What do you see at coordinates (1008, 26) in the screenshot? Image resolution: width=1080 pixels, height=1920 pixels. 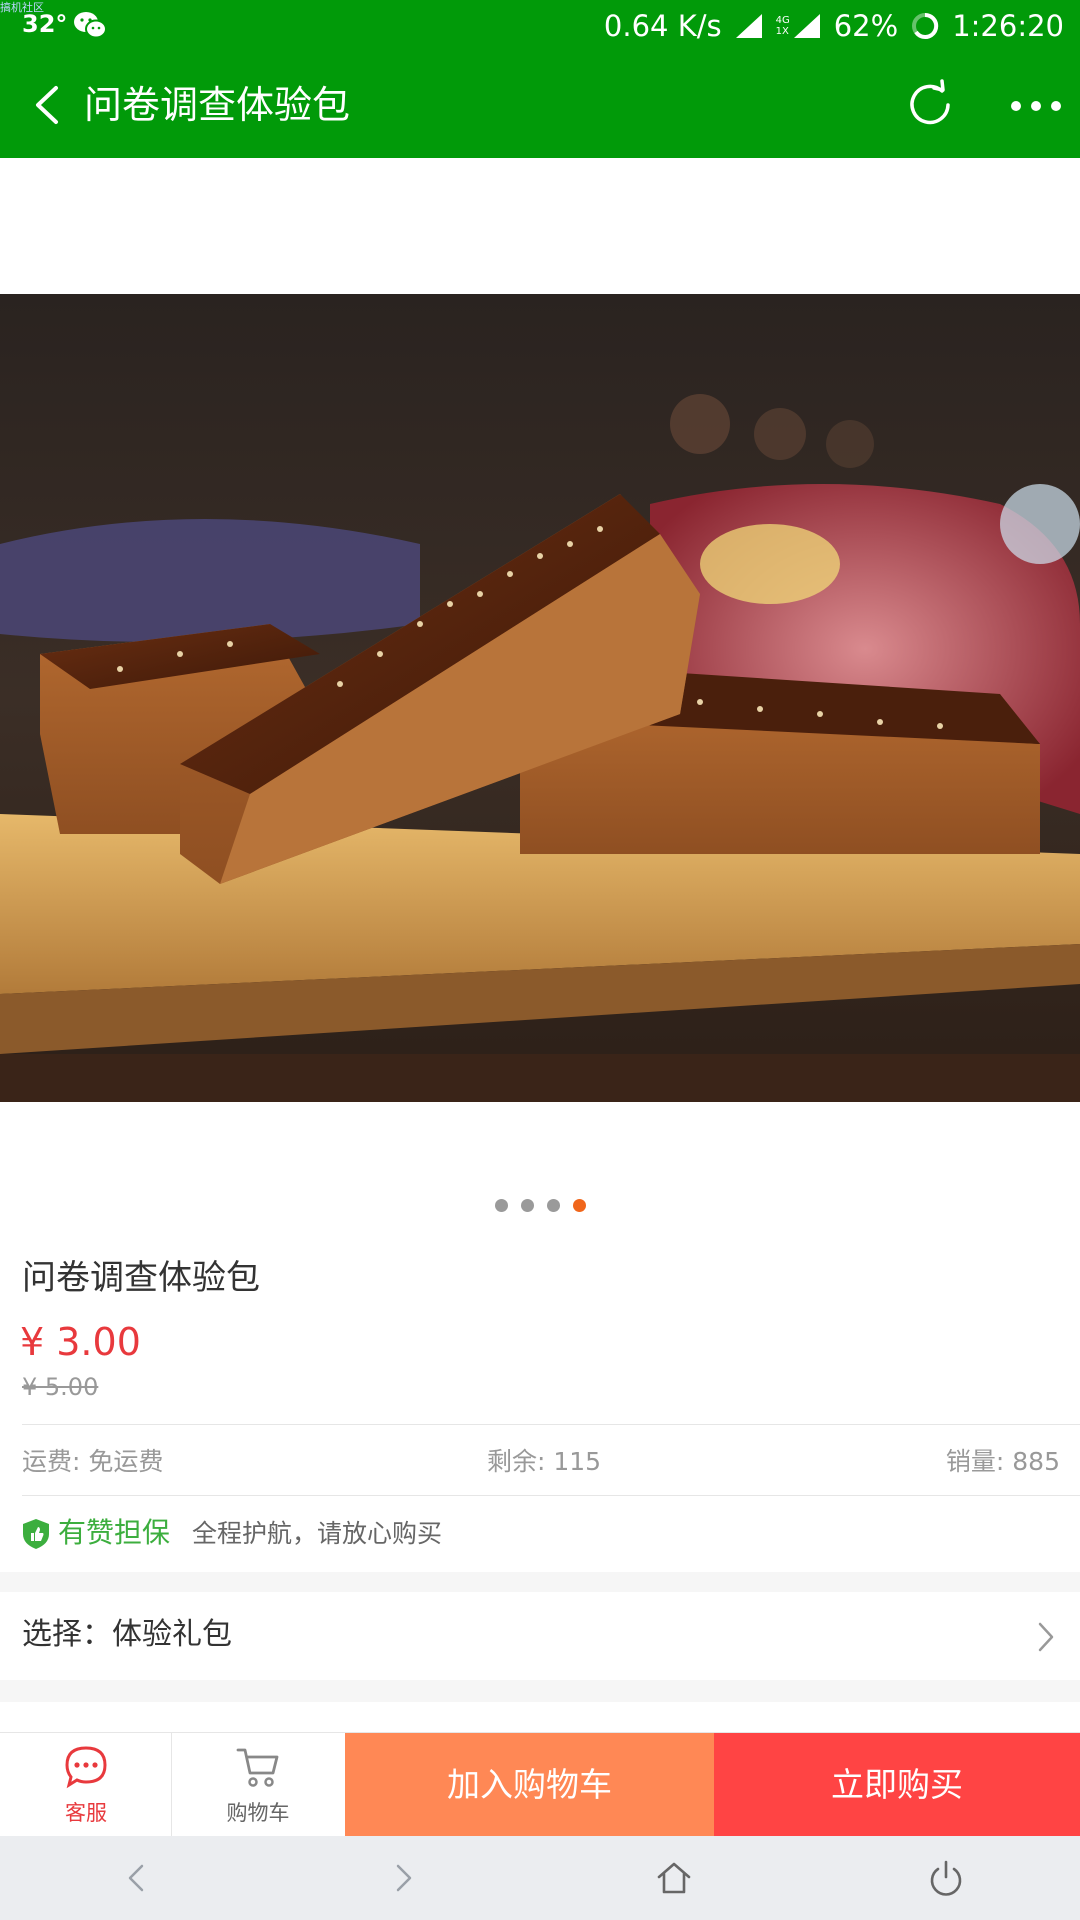 I see `clock: 1:26:20` at bounding box center [1008, 26].